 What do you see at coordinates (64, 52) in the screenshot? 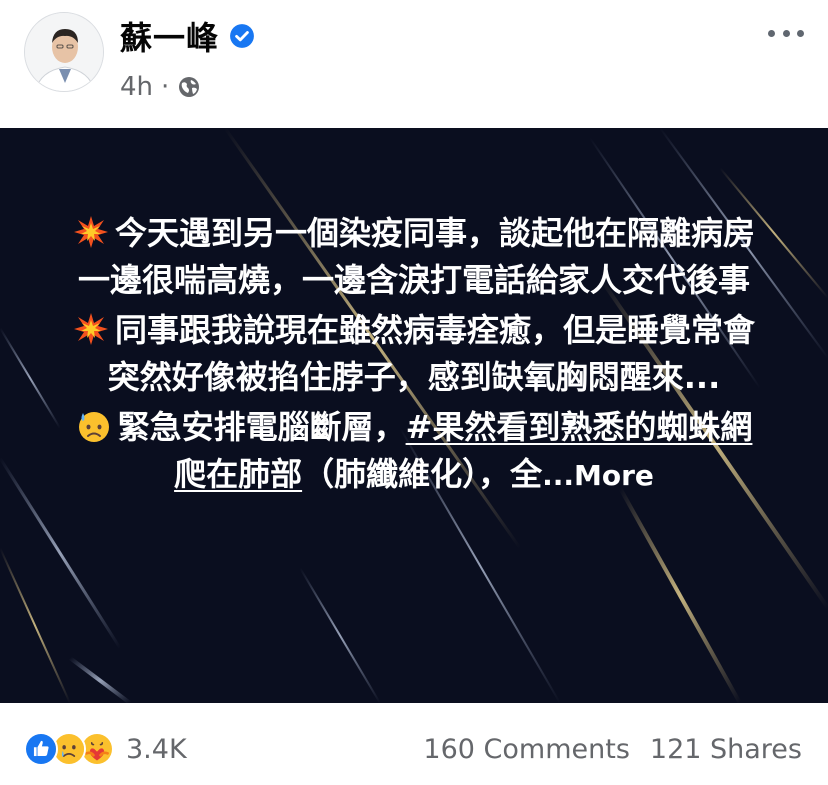
I see `author-avatar` at bounding box center [64, 52].